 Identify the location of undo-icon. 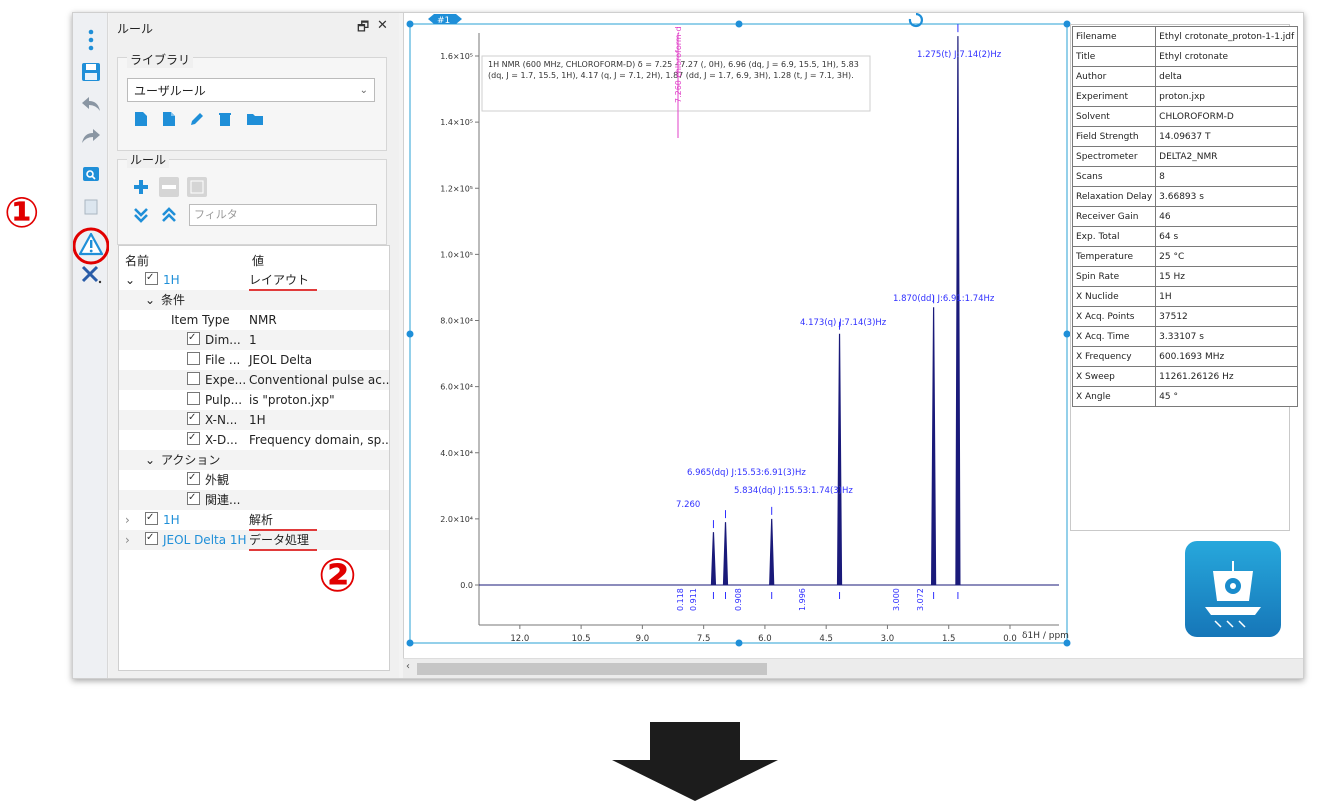
(91, 104).